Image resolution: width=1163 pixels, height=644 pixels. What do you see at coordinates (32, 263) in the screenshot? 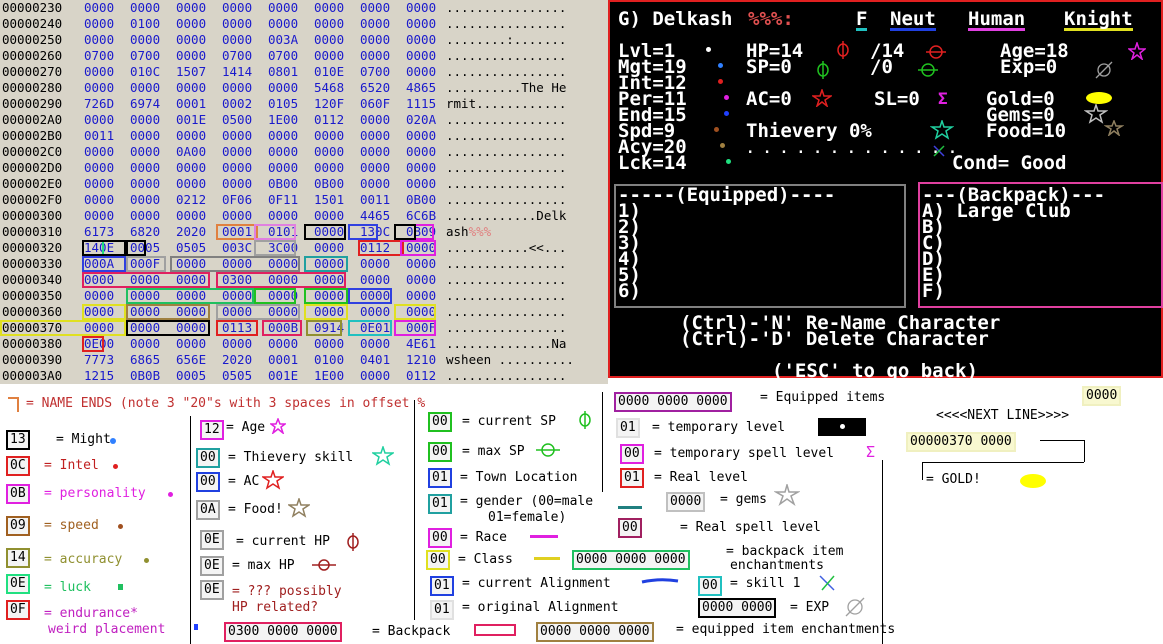
I see `hex-offset: 00000330` at bounding box center [32, 263].